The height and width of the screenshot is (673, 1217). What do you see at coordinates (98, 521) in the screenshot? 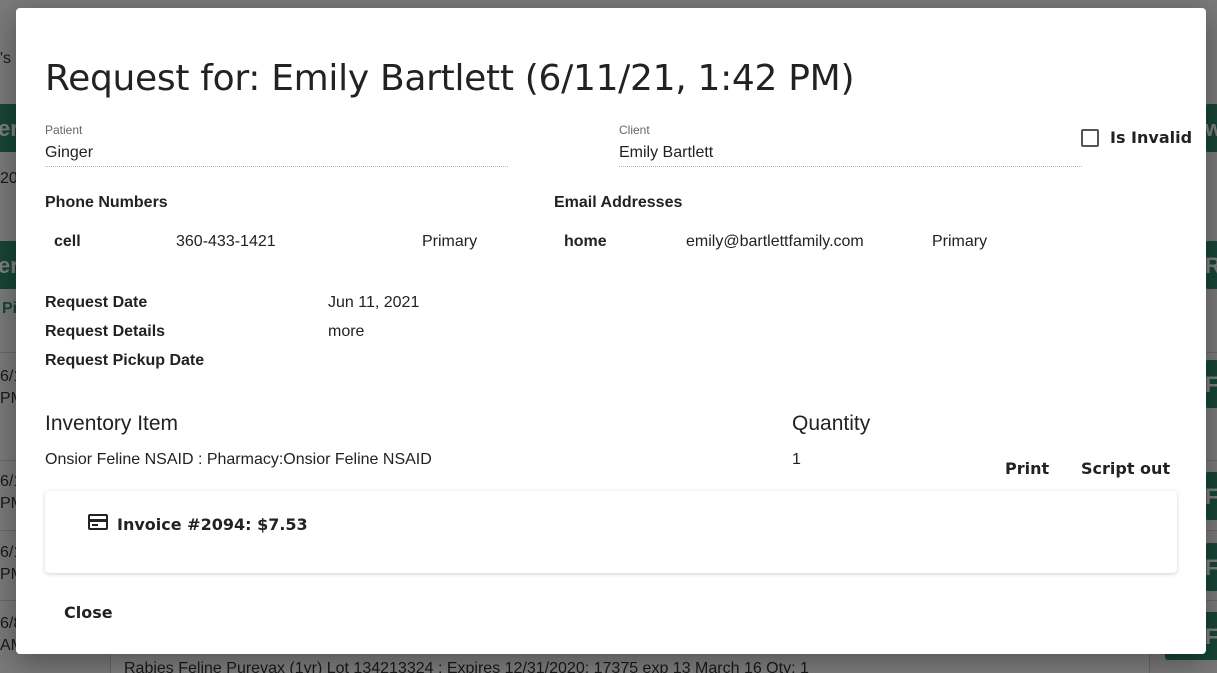
I see `credit-card-icon` at bounding box center [98, 521].